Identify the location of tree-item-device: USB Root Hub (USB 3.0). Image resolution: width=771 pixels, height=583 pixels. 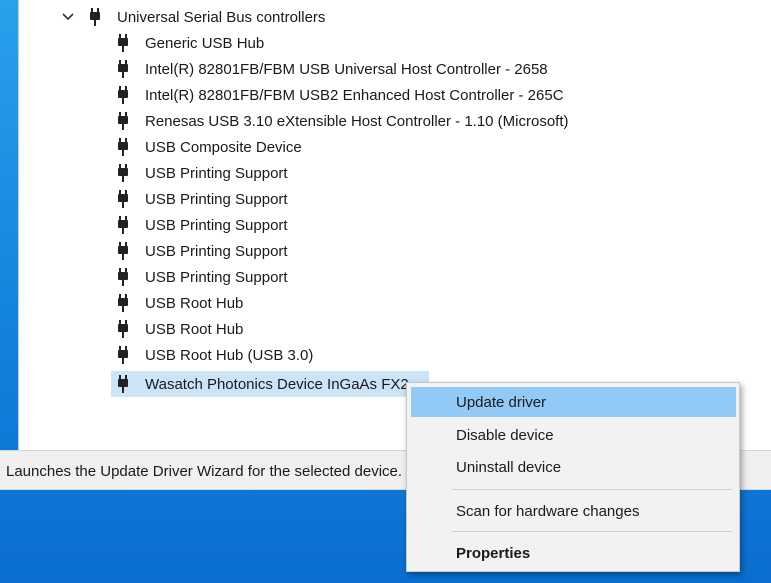
(216, 355).